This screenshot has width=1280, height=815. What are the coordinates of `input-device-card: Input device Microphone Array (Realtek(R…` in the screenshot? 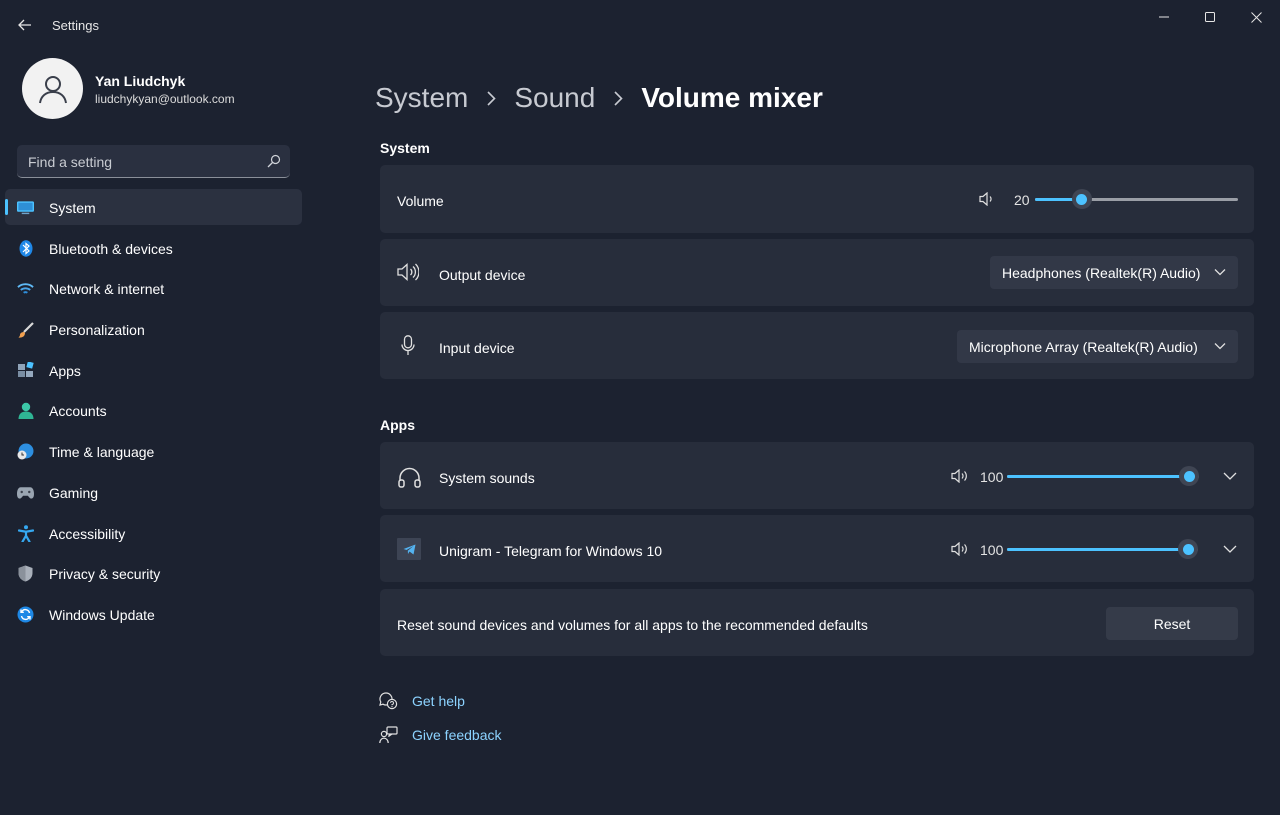 It's located at (817, 345).